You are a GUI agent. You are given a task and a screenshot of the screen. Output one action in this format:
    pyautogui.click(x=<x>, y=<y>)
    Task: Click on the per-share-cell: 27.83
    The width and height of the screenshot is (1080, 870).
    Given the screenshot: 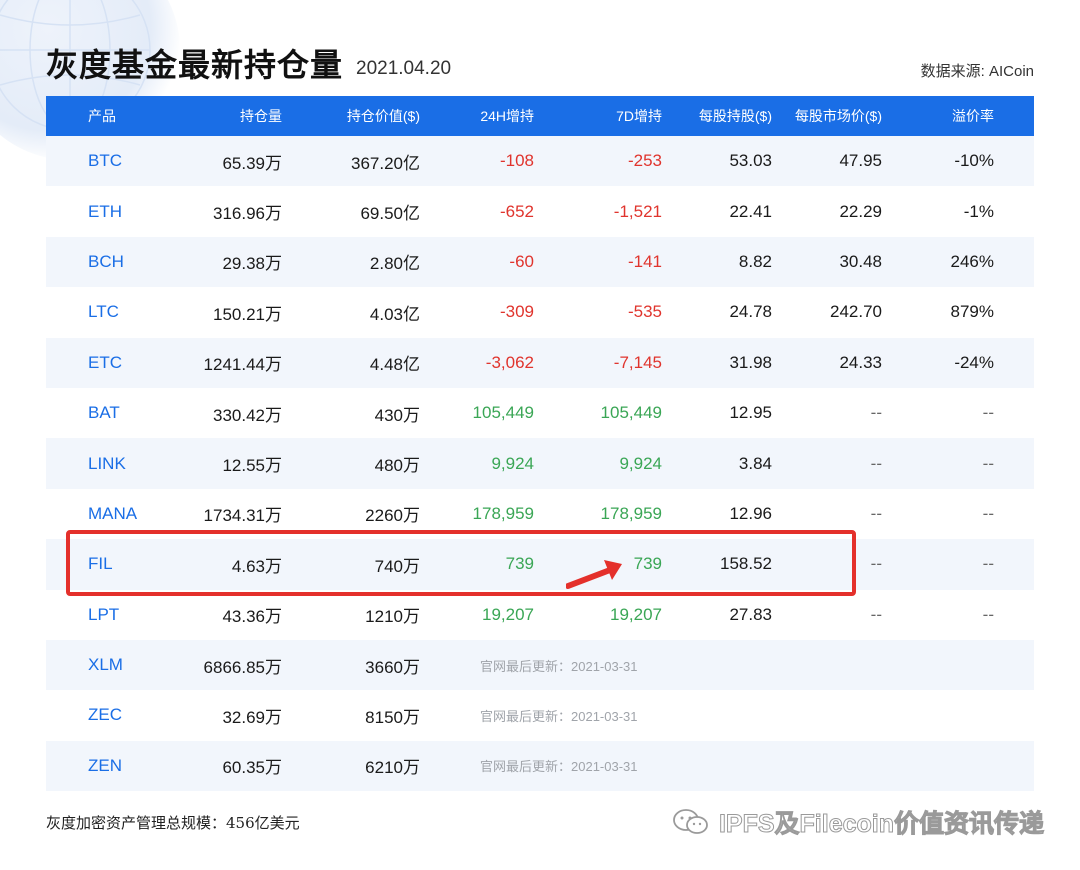 What is the action you would take?
    pyautogui.click(x=750, y=614)
    